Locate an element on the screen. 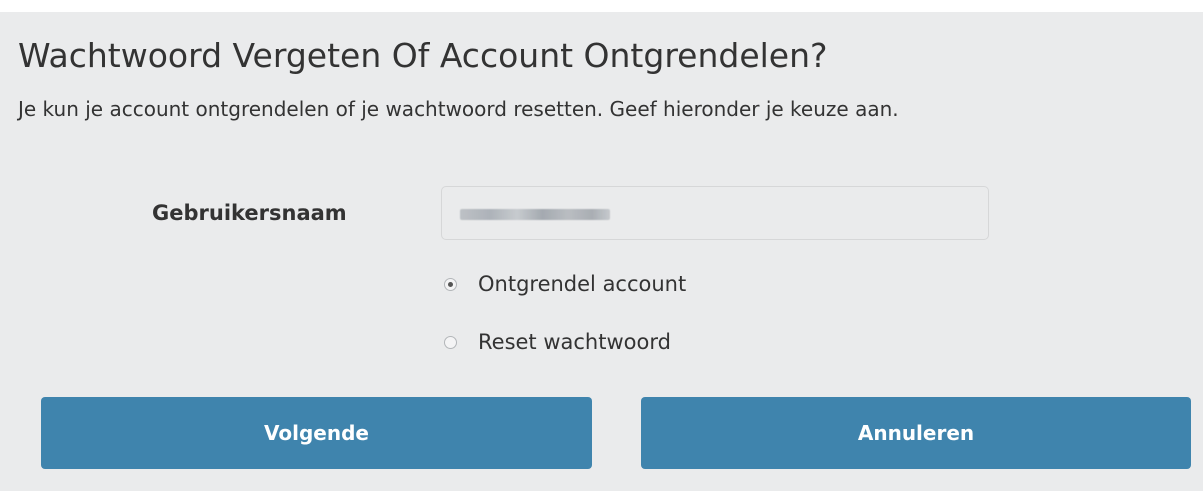 This screenshot has width=1203, height=491. radio-label-unlock: Ontgrendel account is located at coordinates (582, 284).